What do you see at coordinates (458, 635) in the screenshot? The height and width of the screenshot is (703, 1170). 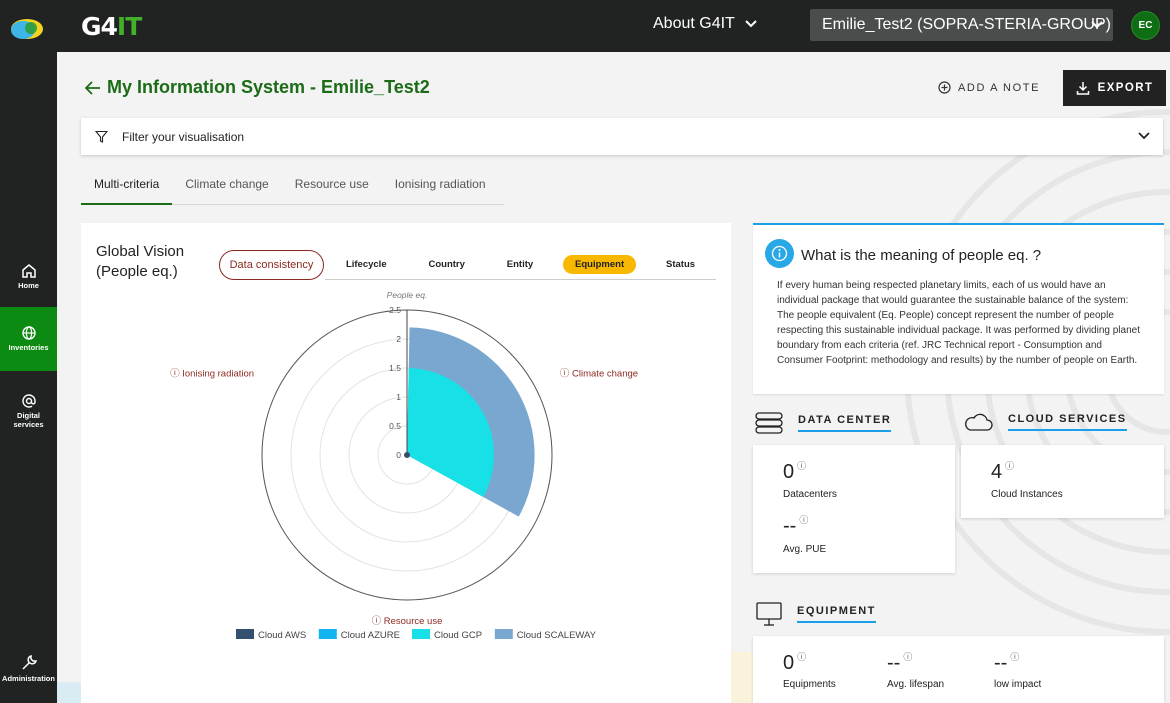 I see `legend-label: Cloud GCP` at bounding box center [458, 635].